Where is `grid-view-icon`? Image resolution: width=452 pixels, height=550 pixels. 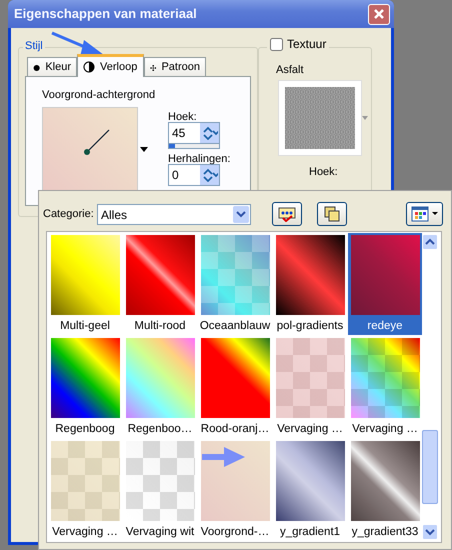
grid-view-icon is located at coordinates (424, 214).